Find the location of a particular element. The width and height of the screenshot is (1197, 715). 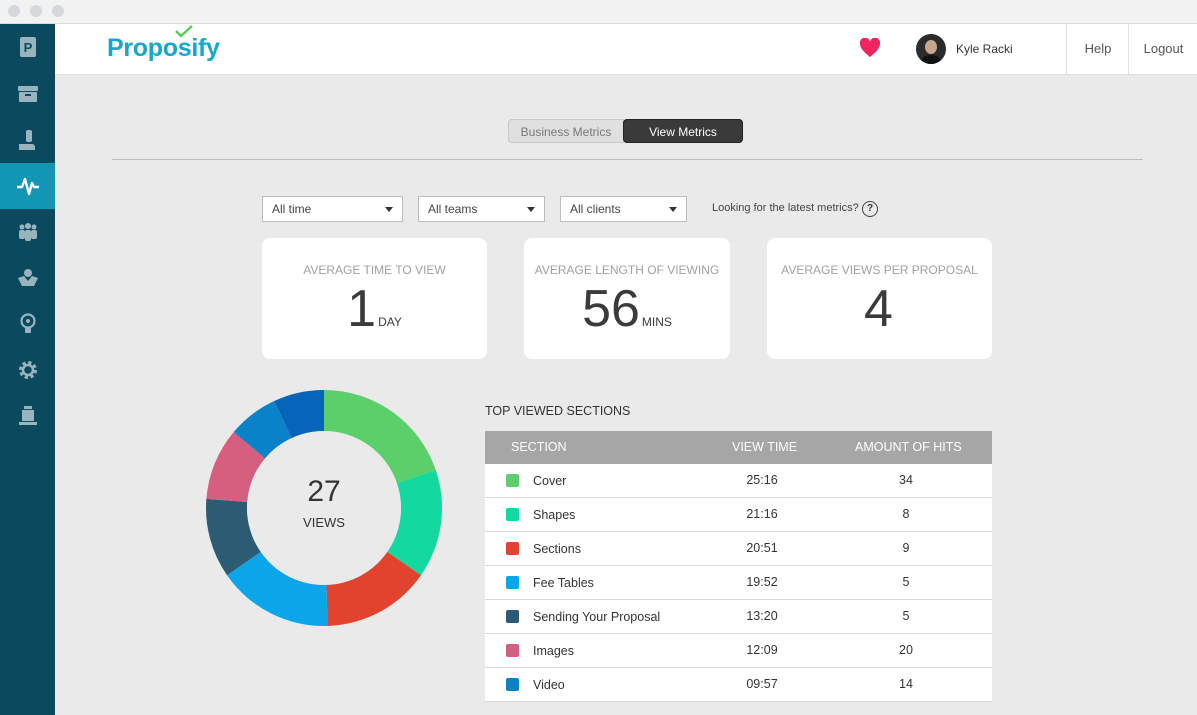

table-row: Sections 20:51 9 is located at coordinates (738, 549).